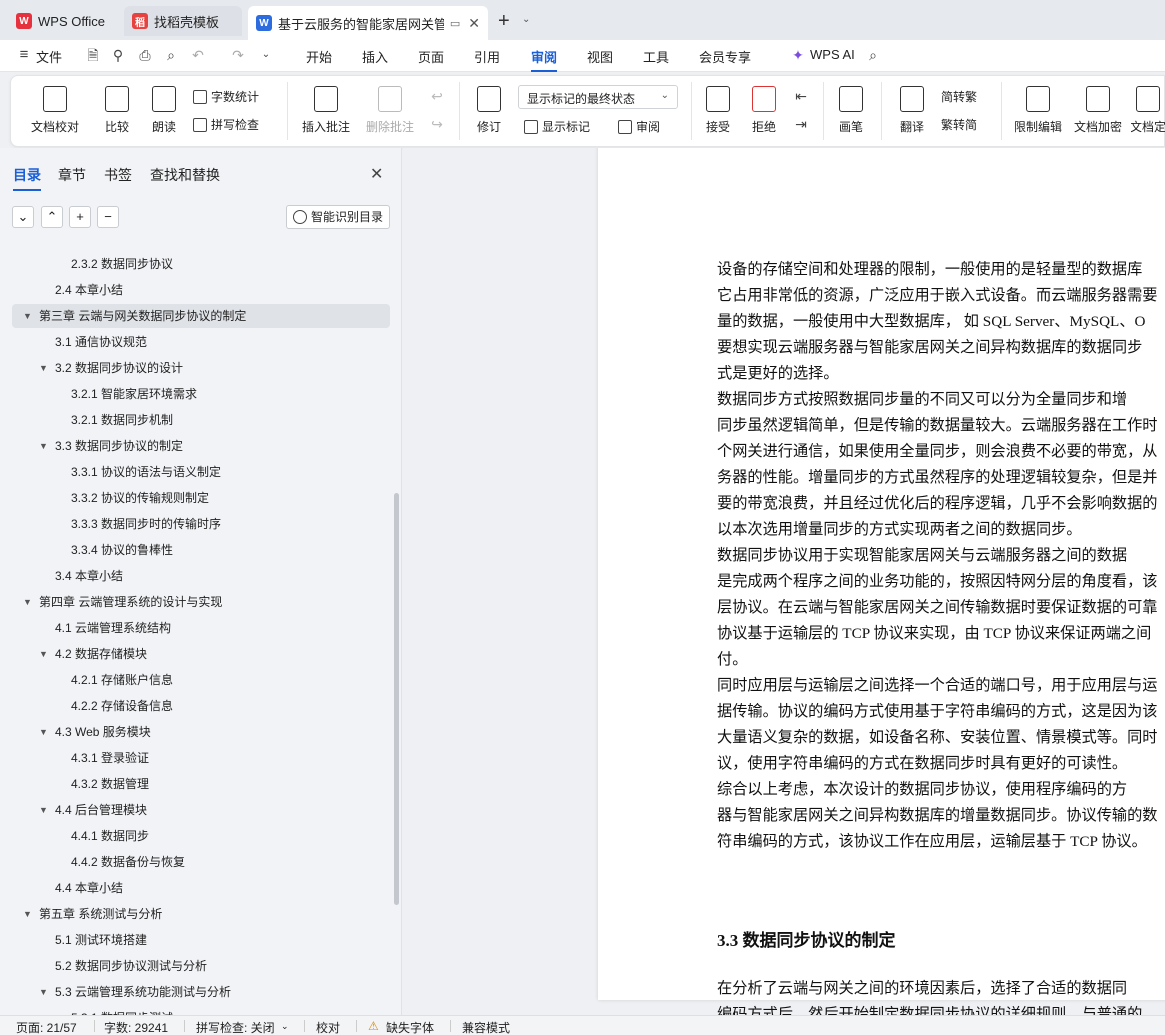 The height and width of the screenshot is (1035, 1165). Describe the element at coordinates (656, 56) in the screenshot. I see `menu-tools: 工具` at that location.